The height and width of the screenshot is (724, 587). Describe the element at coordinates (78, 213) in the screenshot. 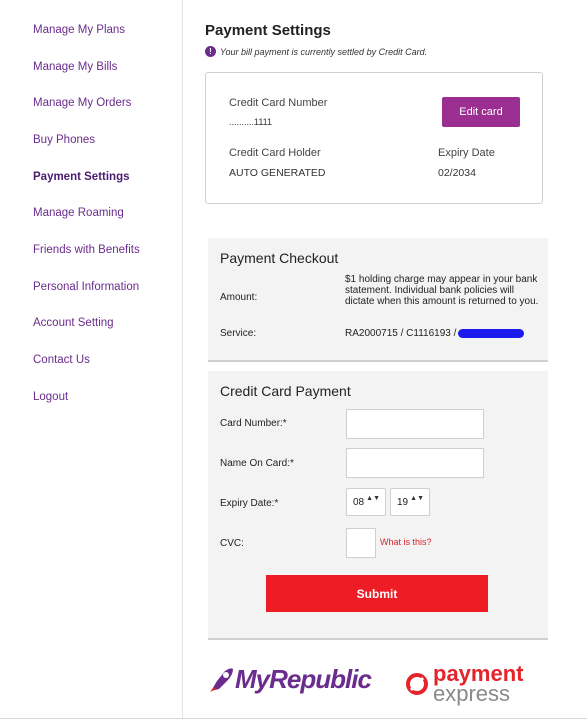

I see `sidebar-item-manage-roaming: Manage Roaming` at that location.